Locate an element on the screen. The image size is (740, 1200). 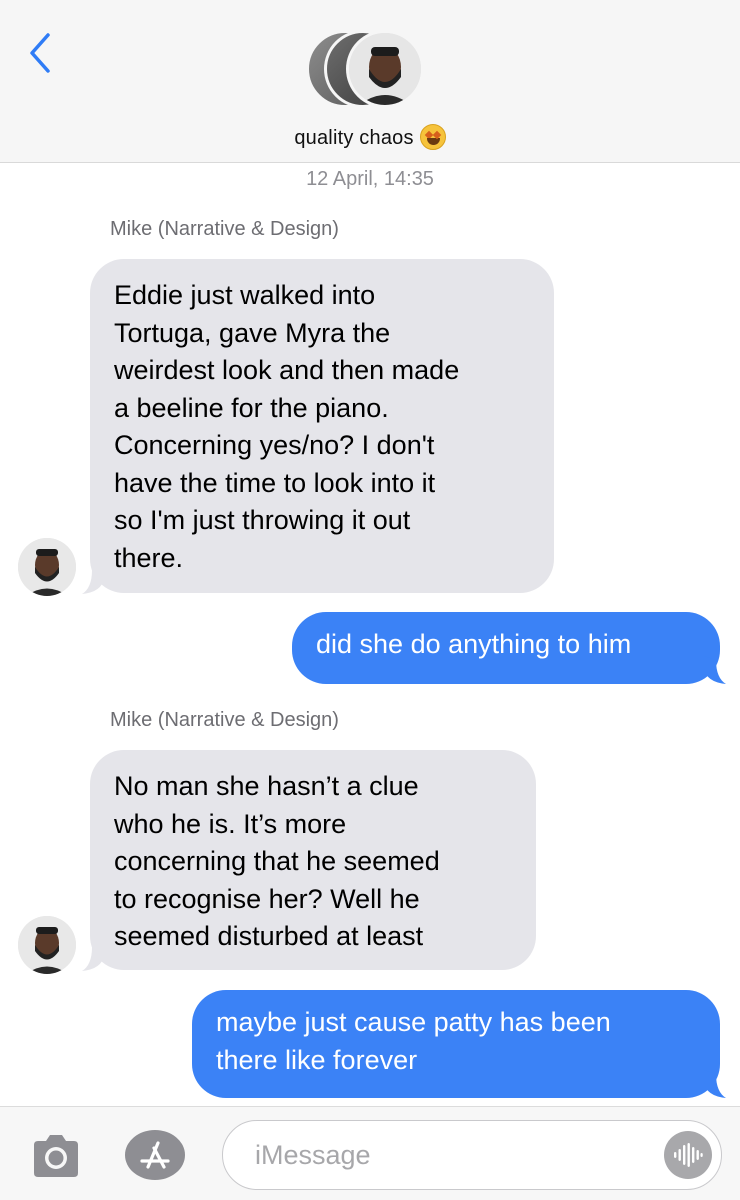
message-line: so I'm just throwing it out is located at coordinates (262, 520).